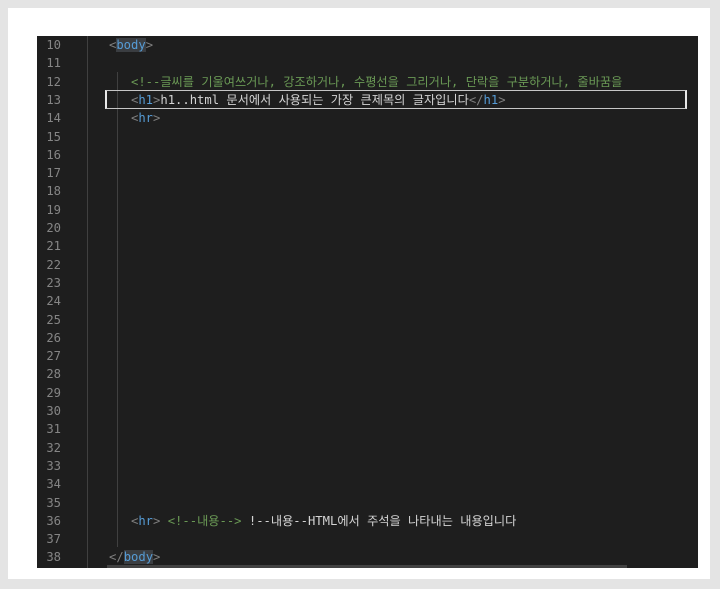  Describe the element at coordinates (367, 484) in the screenshot. I see `code-line: 34` at that location.